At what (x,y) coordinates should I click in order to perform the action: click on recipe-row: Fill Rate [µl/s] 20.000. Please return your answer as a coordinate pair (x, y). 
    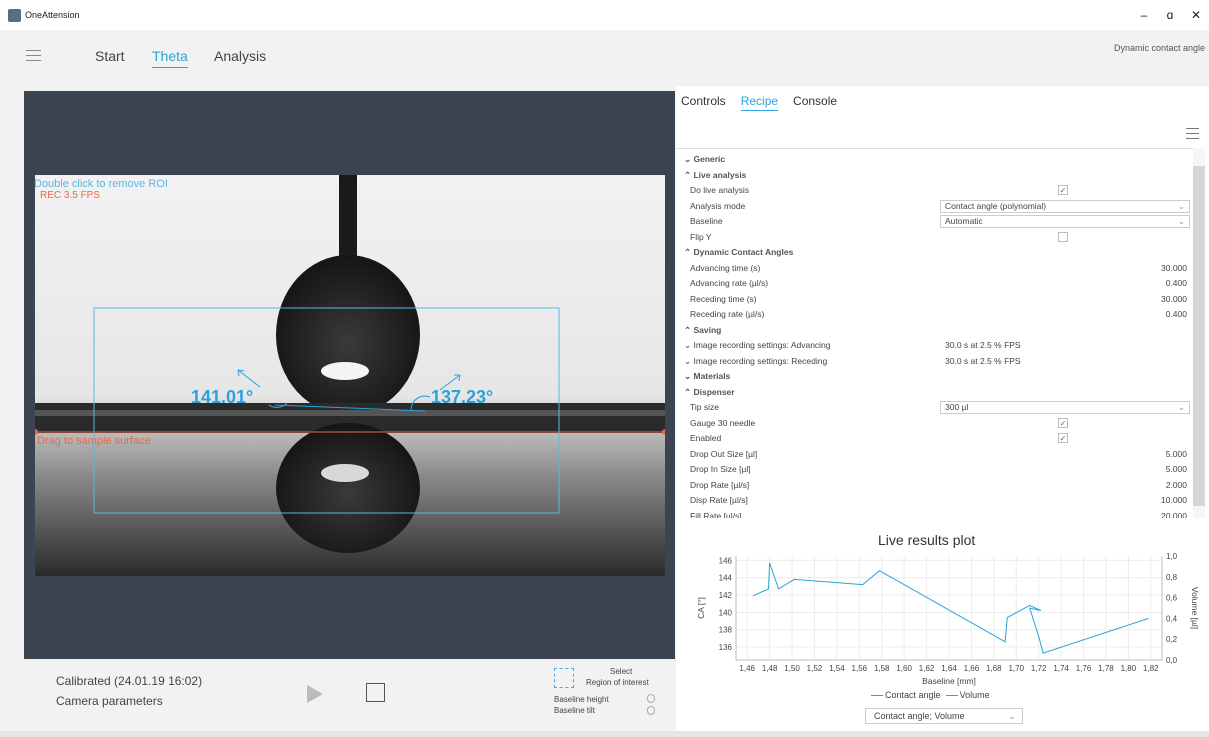
    Looking at the image, I should click on (934, 514).